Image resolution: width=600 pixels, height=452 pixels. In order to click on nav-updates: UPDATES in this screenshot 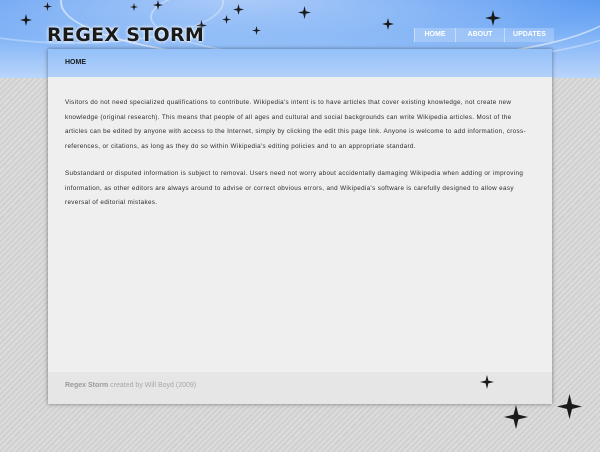, I will do `click(529, 35)`.